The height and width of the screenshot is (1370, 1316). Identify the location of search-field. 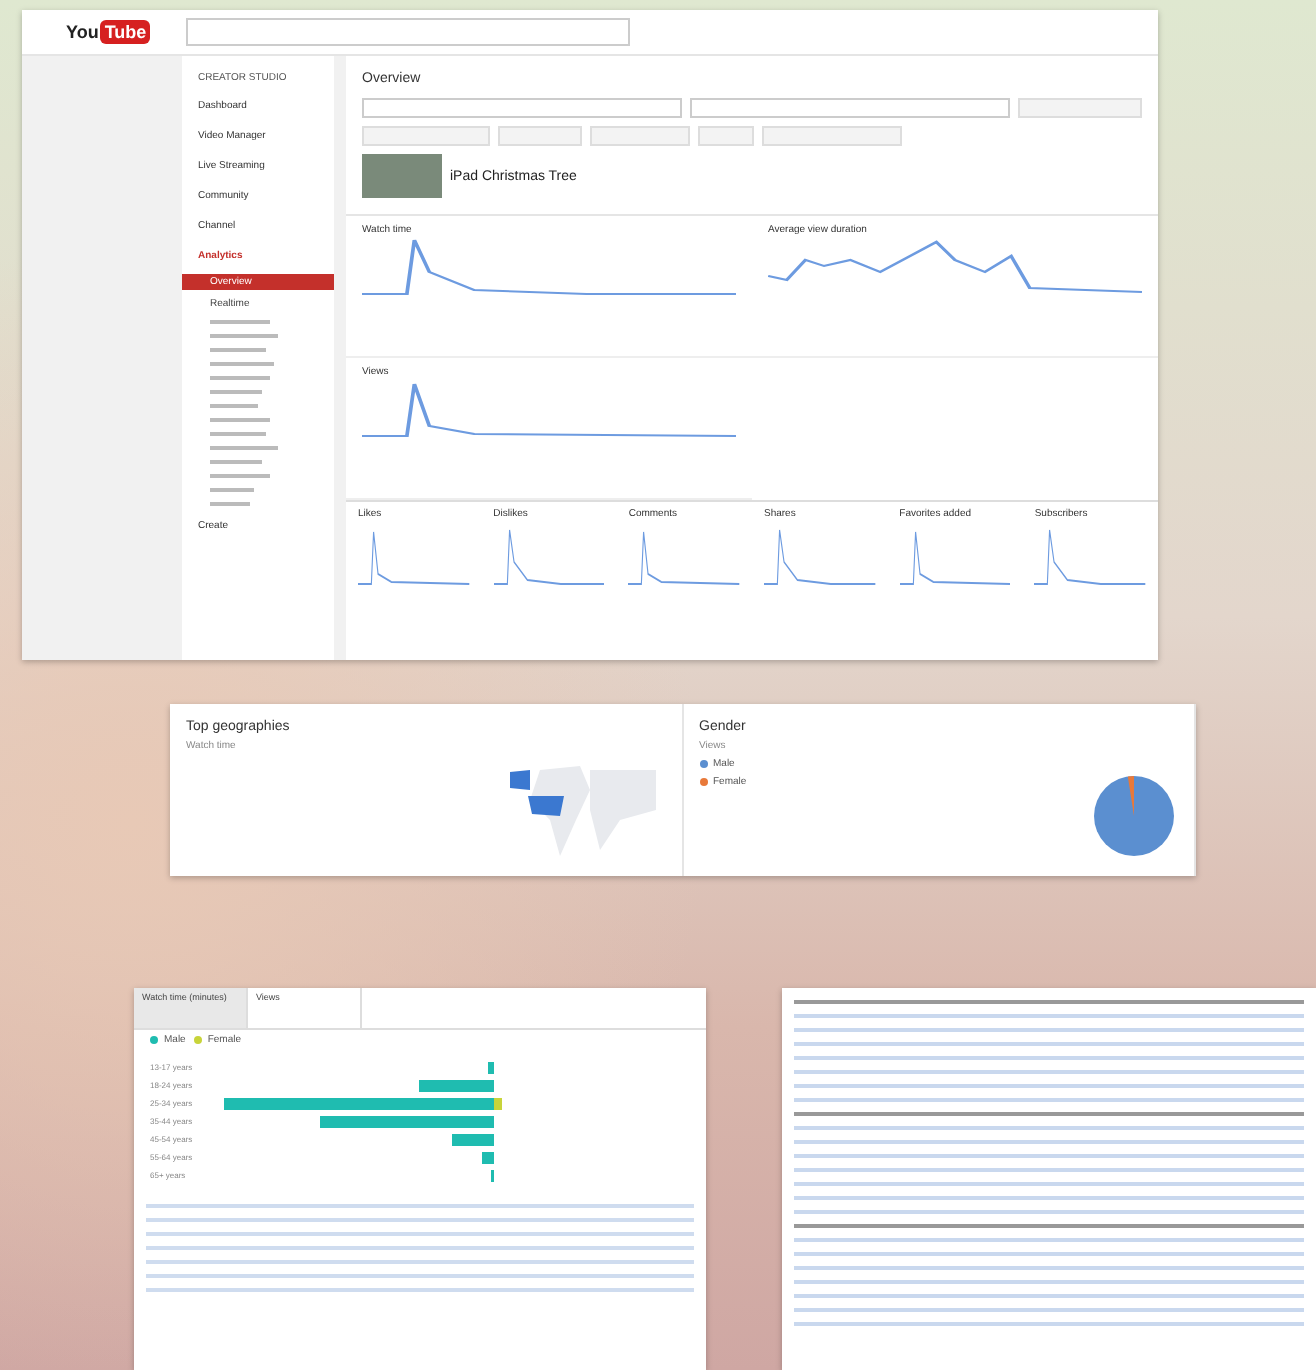
(408, 32).